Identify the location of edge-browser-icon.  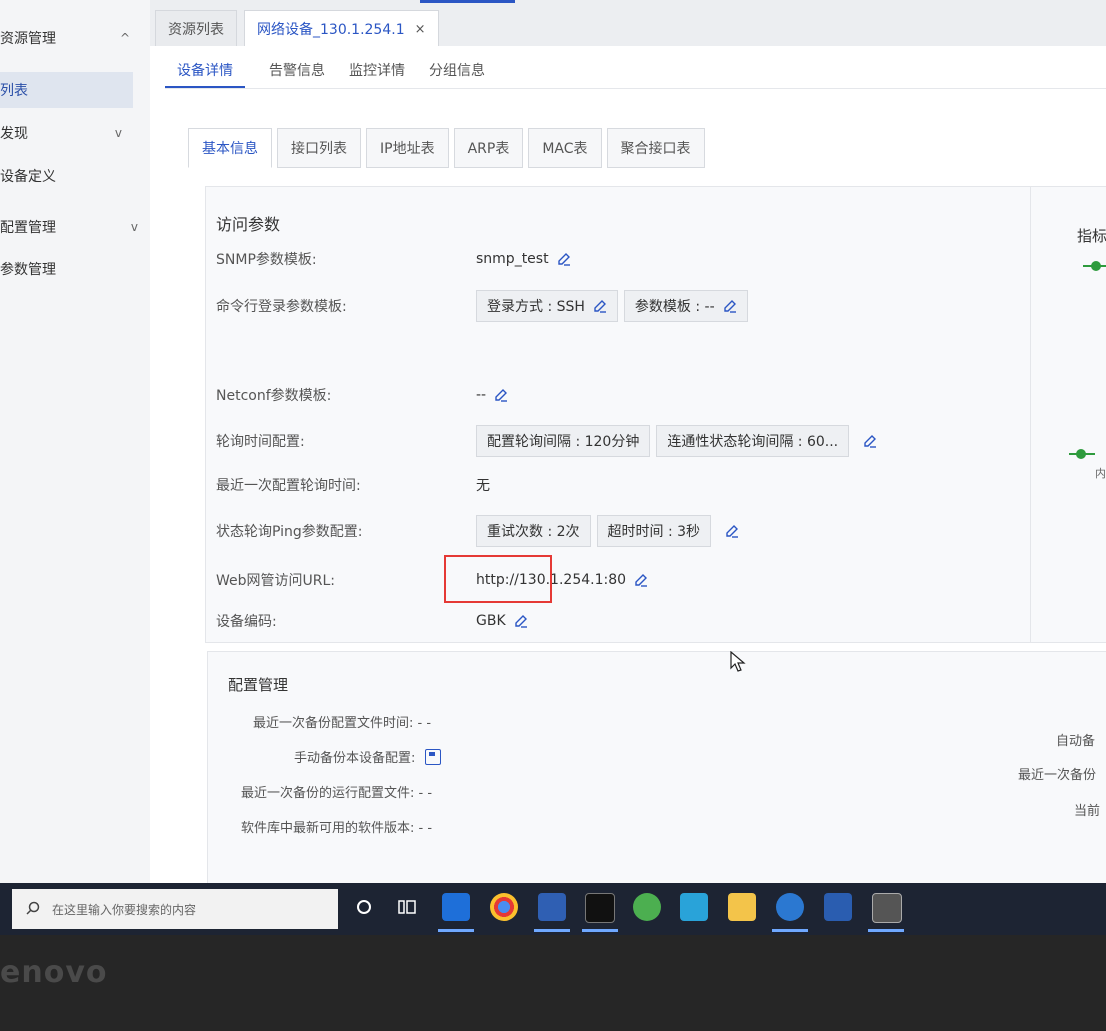
(790, 907).